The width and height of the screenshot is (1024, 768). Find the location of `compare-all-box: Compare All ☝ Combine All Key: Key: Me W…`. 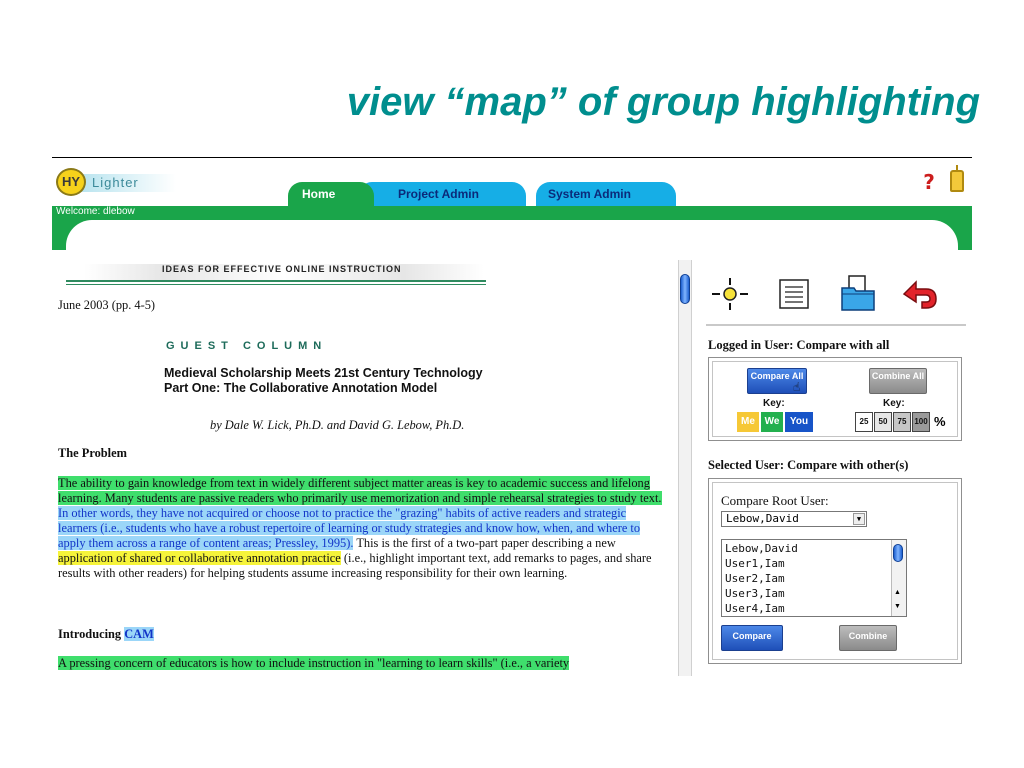

compare-all-box: Compare All ☝ Combine All Key: Key: Me W… is located at coordinates (835, 399).